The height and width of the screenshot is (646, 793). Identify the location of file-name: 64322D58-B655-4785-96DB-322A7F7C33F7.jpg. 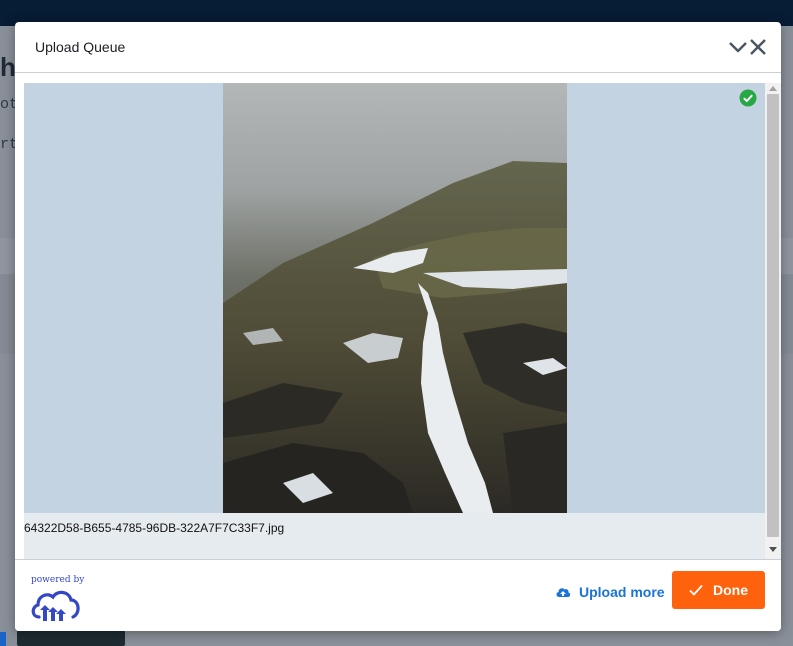
(154, 528).